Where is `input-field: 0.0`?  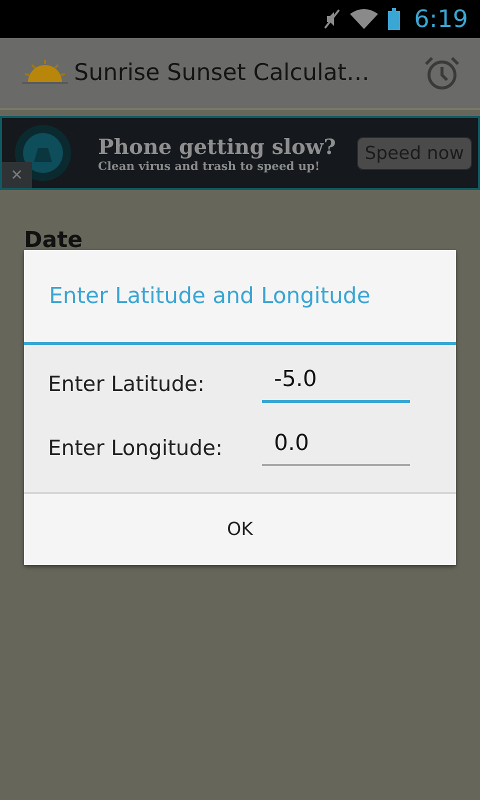 input-field: 0.0 is located at coordinates (336, 447).